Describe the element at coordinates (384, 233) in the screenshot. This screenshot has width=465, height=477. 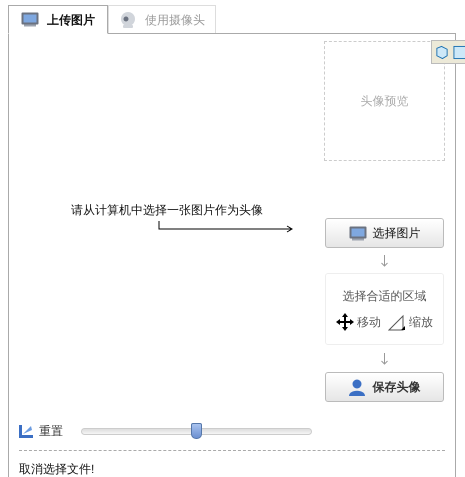
I see `choose-image-button: 选择图片` at that location.